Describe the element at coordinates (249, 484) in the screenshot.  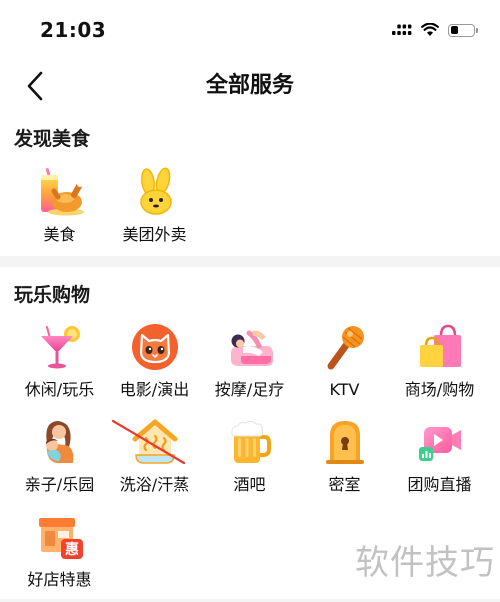
I see `service-label: 酒吧` at that location.